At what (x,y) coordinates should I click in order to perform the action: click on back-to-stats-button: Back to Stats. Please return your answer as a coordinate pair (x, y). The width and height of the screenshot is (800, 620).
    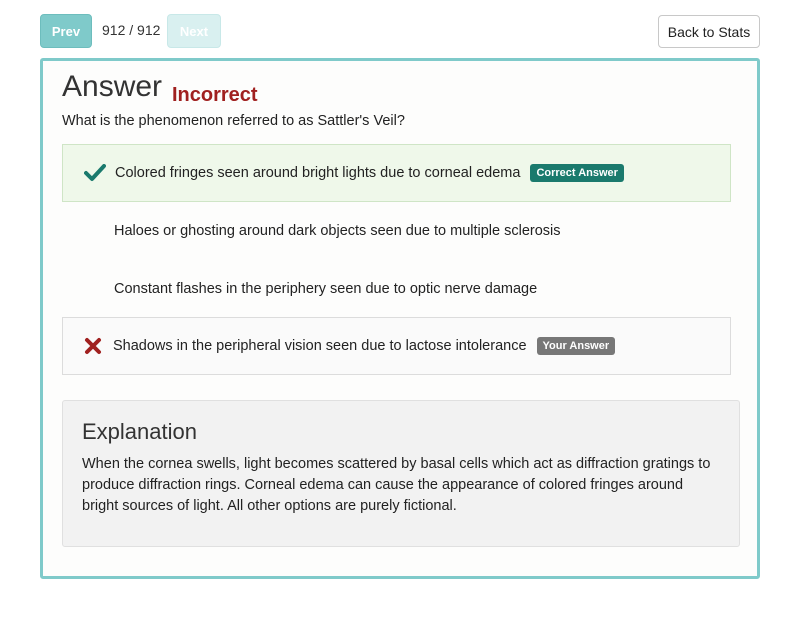
    Looking at the image, I should click on (709, 31).